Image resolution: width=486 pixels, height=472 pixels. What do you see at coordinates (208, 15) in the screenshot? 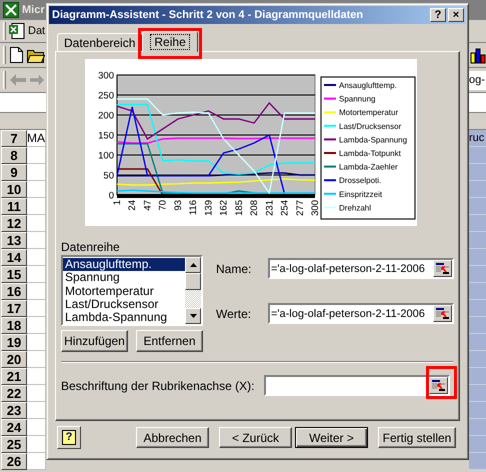
I see `window-title: Diagramm-Assistent - Schritt 2 von 4 - Diagrammquelldaten` at bounding box center [208, 15].